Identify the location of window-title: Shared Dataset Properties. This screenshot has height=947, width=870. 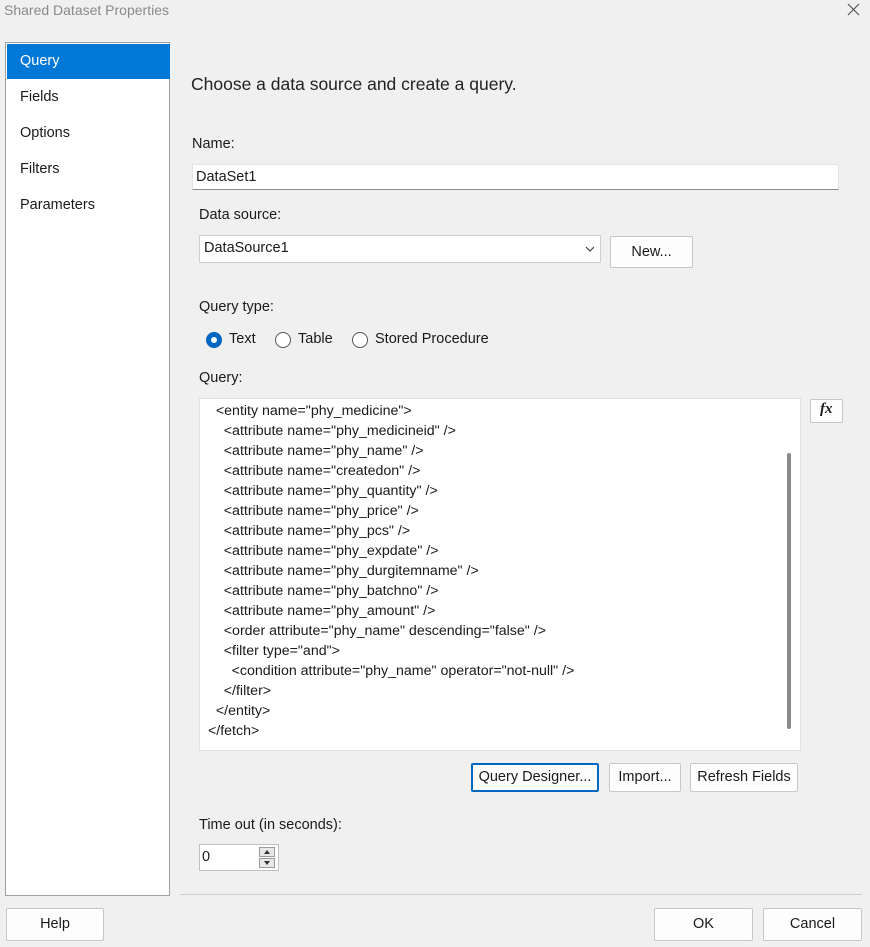
(86, 10).